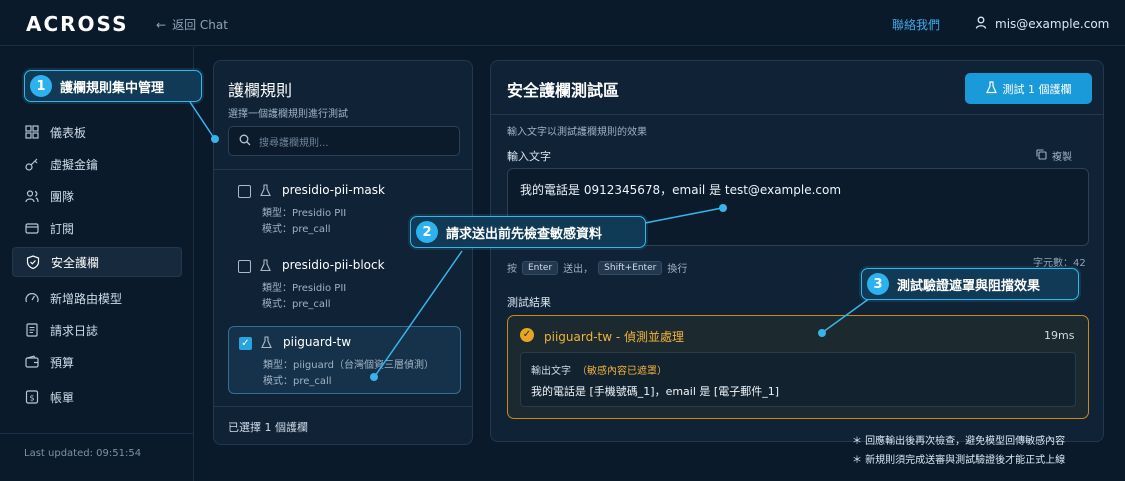  I want to click on back-label: 返回 Chat, so click(200, 25).